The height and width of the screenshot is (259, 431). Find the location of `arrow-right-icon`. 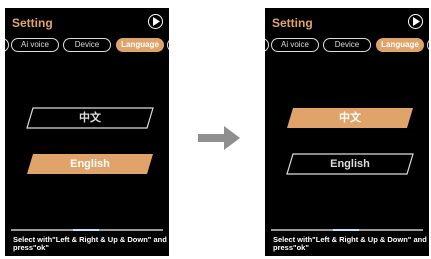

arrow-right-icon is located at coordinates (219, 138).